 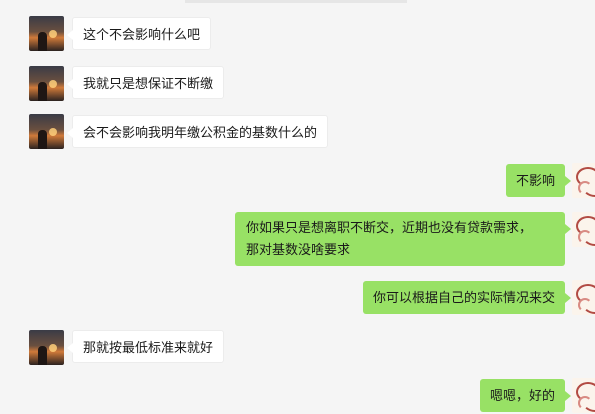 What do you see at coordinates (298, 250) in the screenshot?
I see `message-text-line: 那对基数没啥要求` at bounding box center [298, 250].